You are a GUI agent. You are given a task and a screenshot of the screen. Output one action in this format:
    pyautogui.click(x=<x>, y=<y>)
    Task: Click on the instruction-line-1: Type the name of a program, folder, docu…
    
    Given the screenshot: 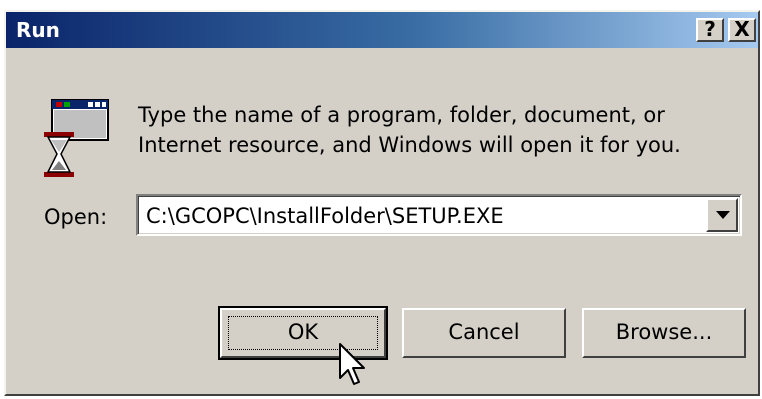 What is the action you would take?
    pyautogui.click(x=401, y=115)
    